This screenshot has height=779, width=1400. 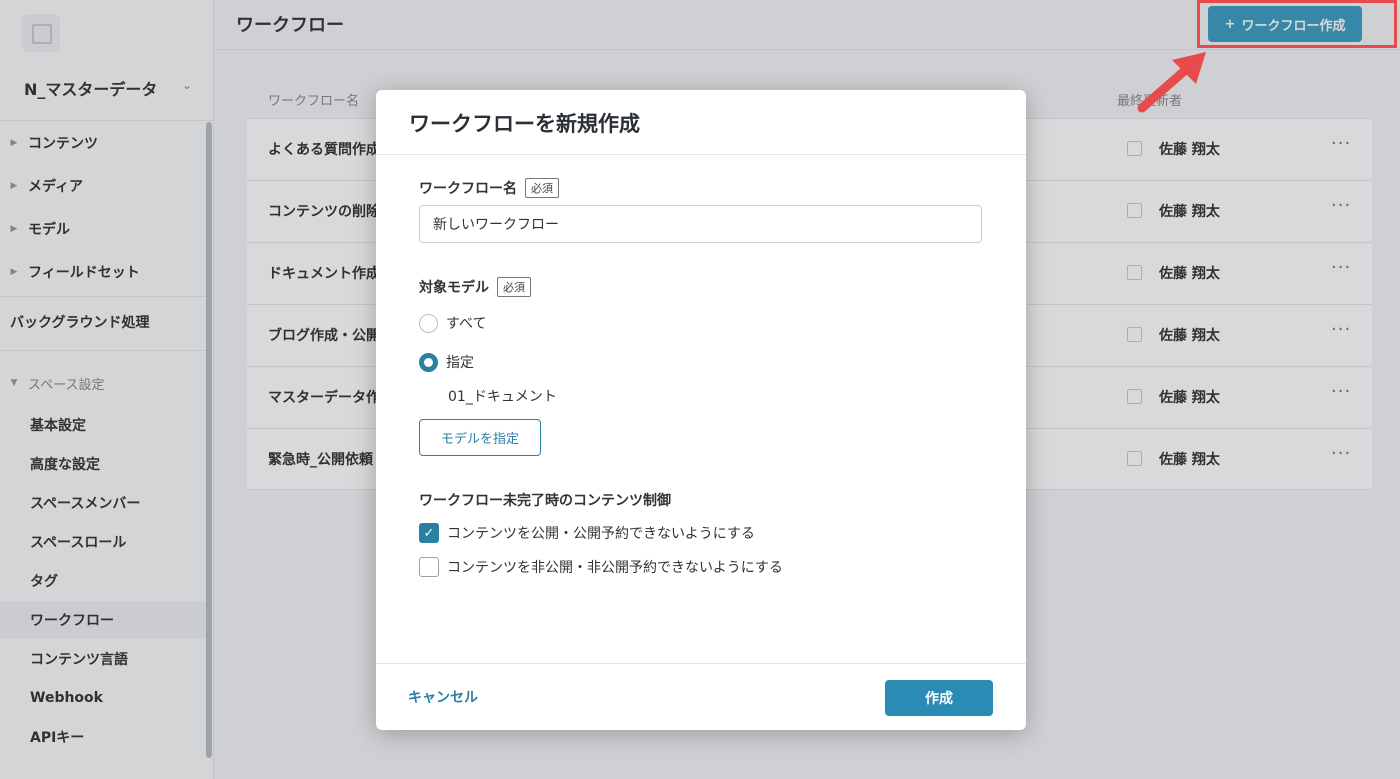 I want to click on cancel-button: キャンセル, so click(x=443, y=697).